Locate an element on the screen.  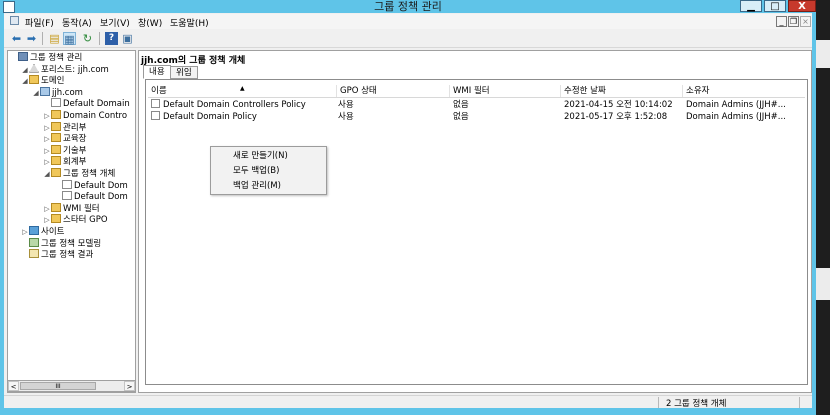
minimize-button: ▁ is located at coordinates (751, 6).